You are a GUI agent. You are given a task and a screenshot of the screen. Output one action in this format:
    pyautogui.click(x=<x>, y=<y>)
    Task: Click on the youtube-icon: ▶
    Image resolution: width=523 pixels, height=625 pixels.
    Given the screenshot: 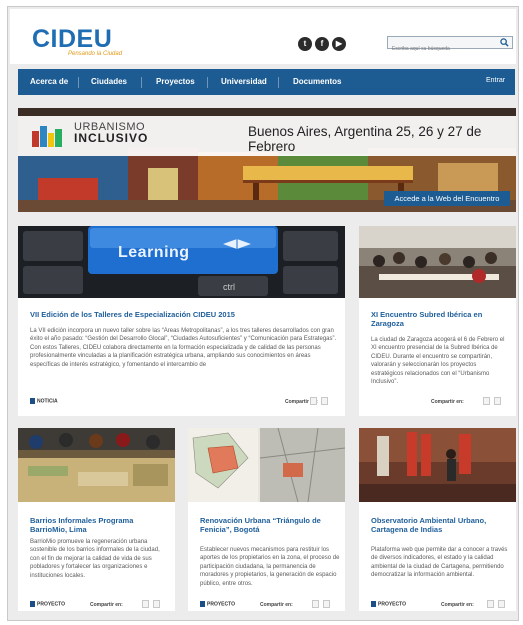 What is the action you would take?
    pyautogui.click(x=339, y=44)
    